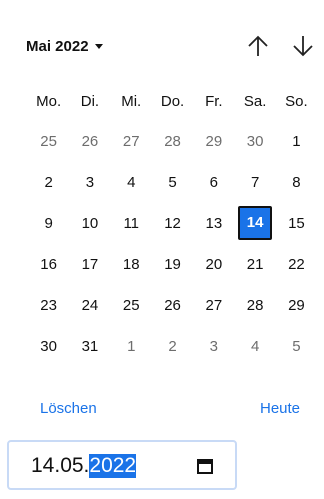 The height and width of the screenshot is (499, 324). I want to click on month-year-dropdown: Mai 2022, so click(64, 46).